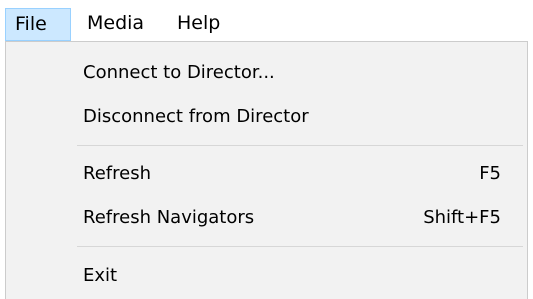 The width and height of the screenshot is (533, 299). I want to click on menu-item-refresh: Refresh F5, so click(266, 174).